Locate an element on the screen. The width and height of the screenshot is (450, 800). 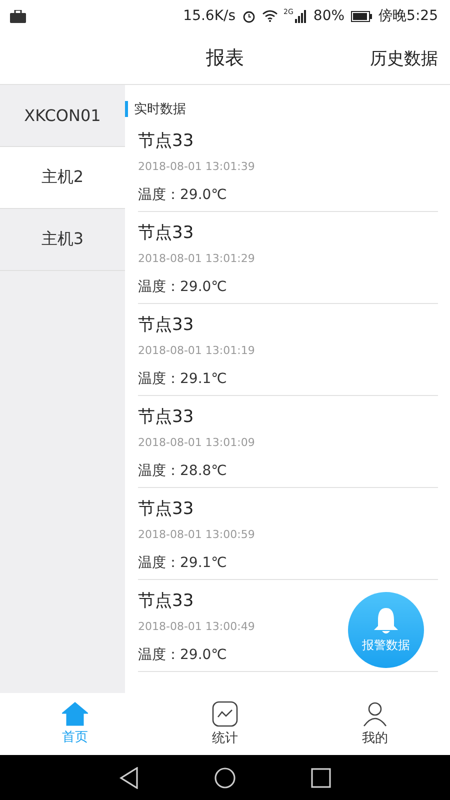
briefcase-icon is located at coordinates (18, 16).